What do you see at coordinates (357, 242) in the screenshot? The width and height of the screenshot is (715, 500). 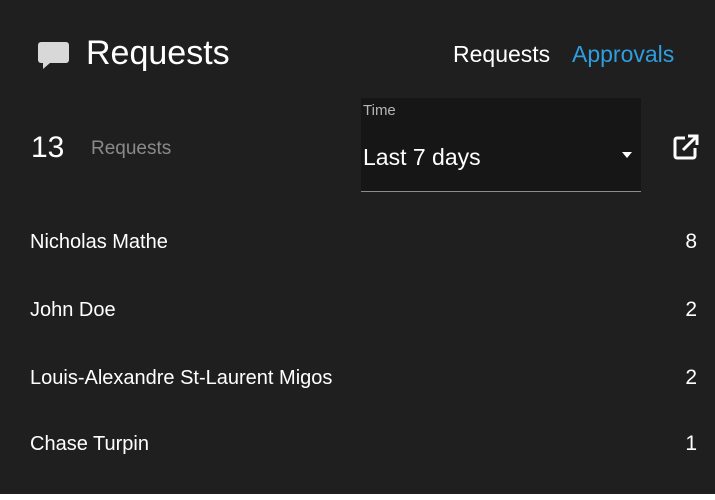 I see `list-item: Nicholas Mathe 8` at bounding box center [357, 242].